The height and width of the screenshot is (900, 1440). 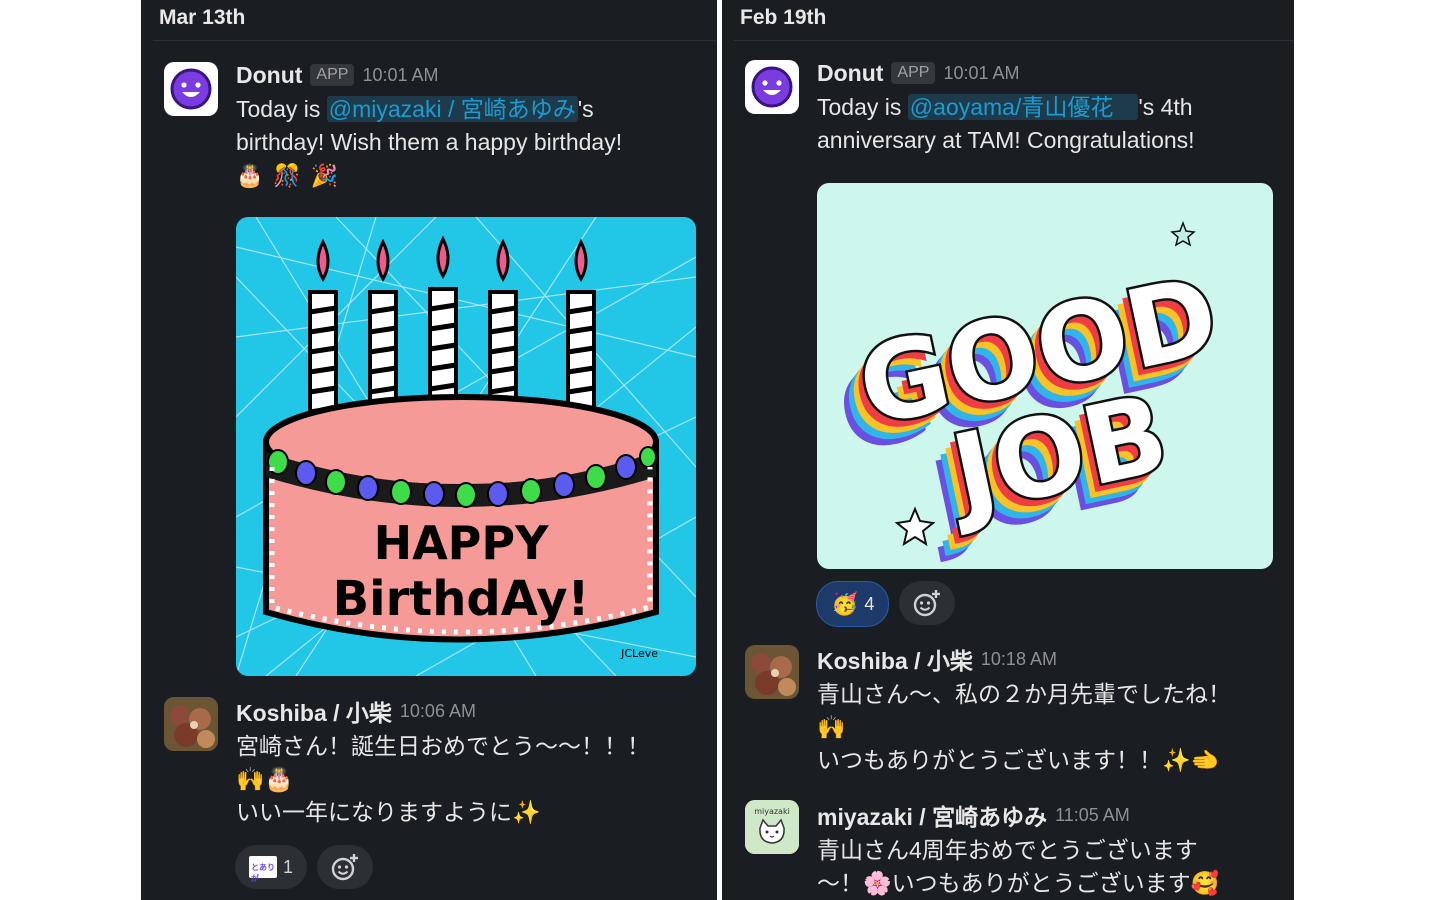 I want to click on reaction-count: 4, so click(x=869, y=603).